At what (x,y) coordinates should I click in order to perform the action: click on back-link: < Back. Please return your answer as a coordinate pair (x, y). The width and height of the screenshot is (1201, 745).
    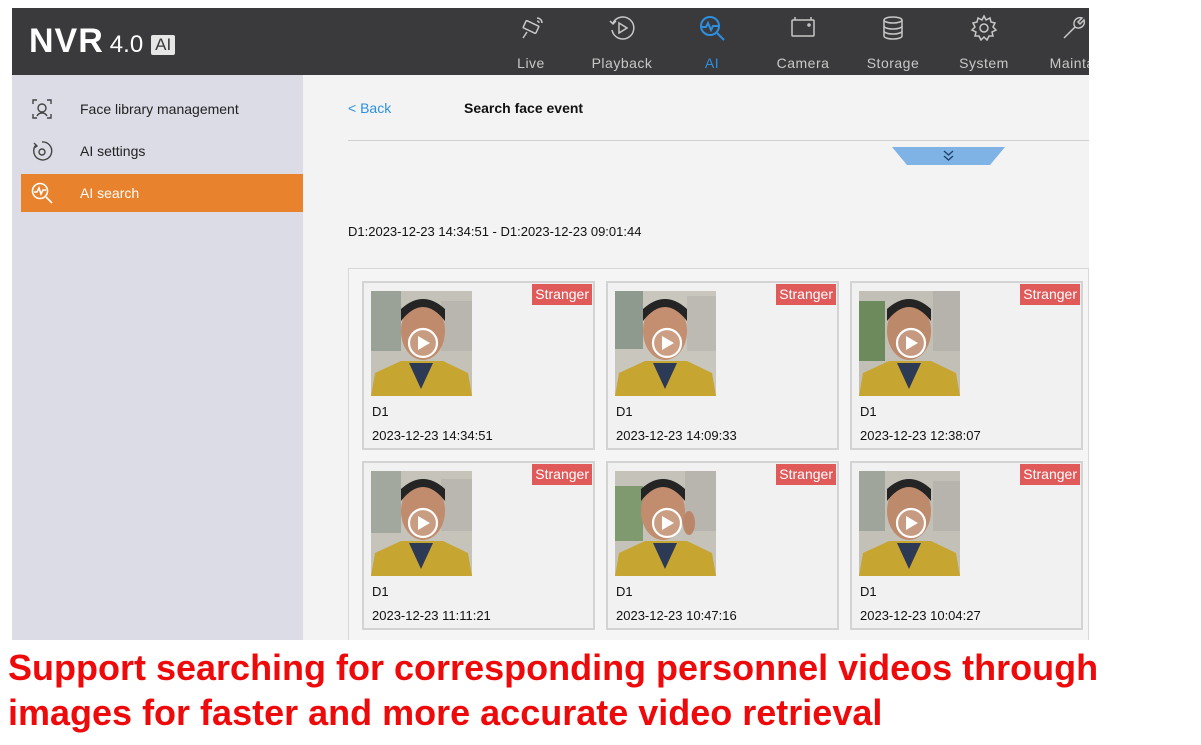
    Looking at the image, I should click on (369, 108).